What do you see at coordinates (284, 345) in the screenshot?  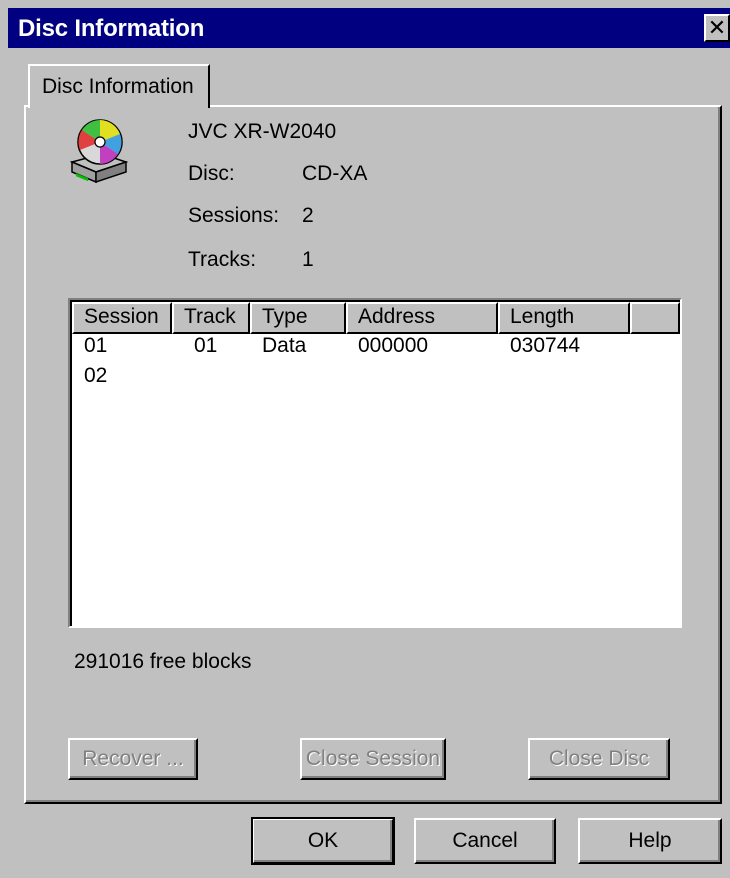 I see `cell-type: Data` at bounding box center [284, 345].